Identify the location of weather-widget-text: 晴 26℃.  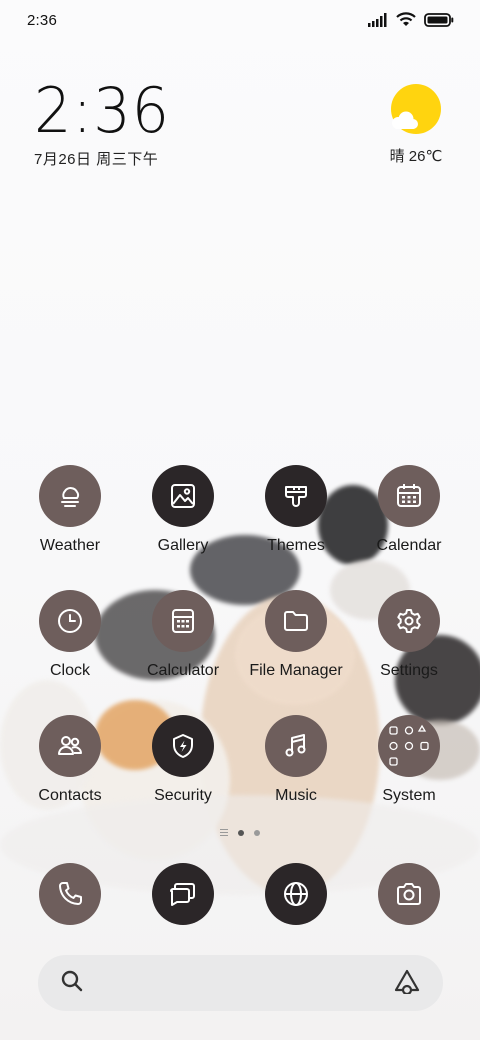
(416, 156).